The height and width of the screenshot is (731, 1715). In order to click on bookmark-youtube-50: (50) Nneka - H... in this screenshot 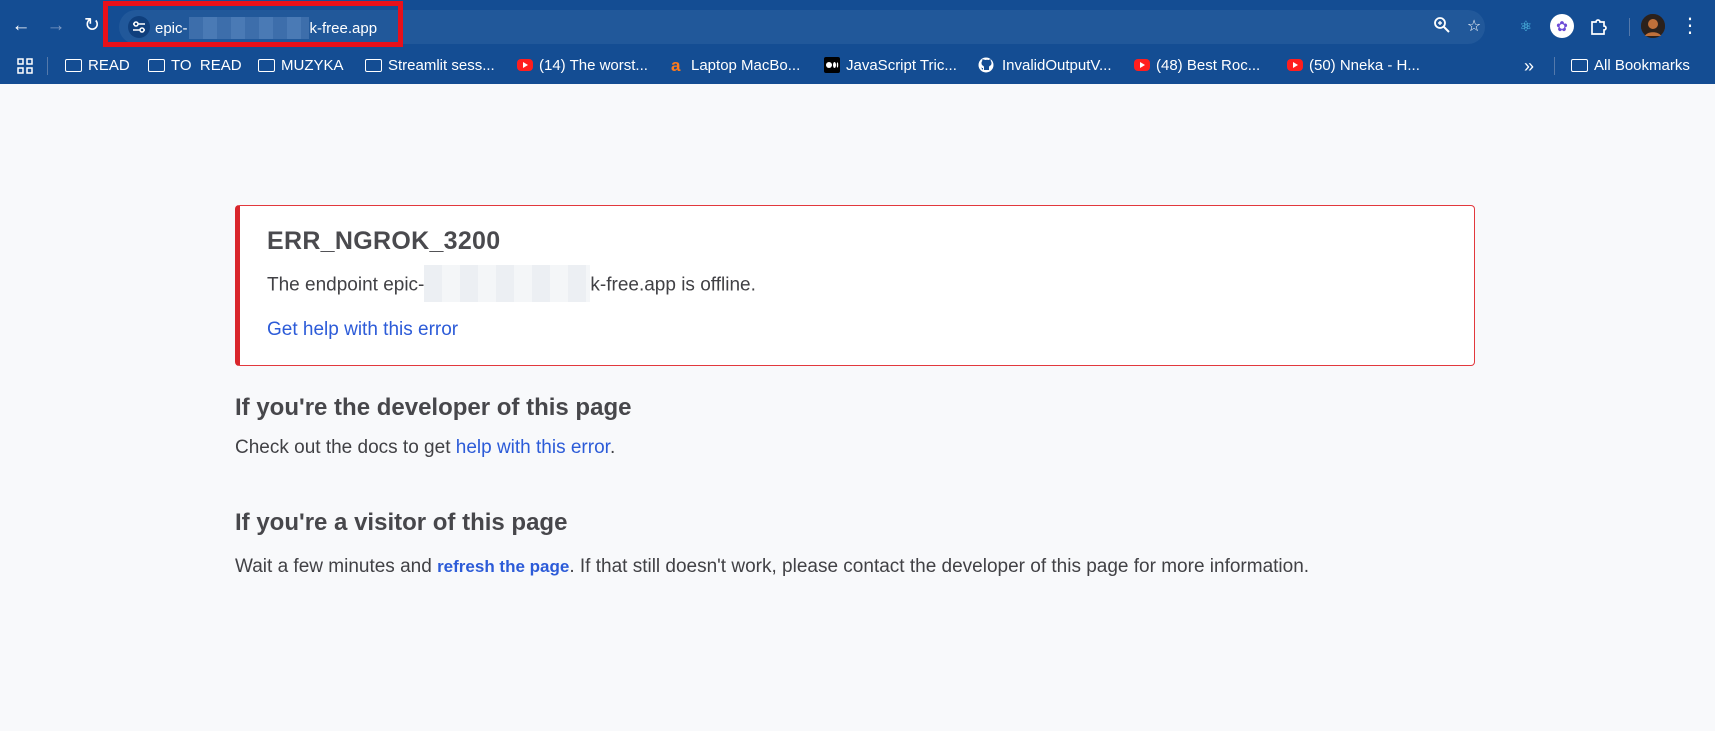, I will do `click(1353, 66)`.